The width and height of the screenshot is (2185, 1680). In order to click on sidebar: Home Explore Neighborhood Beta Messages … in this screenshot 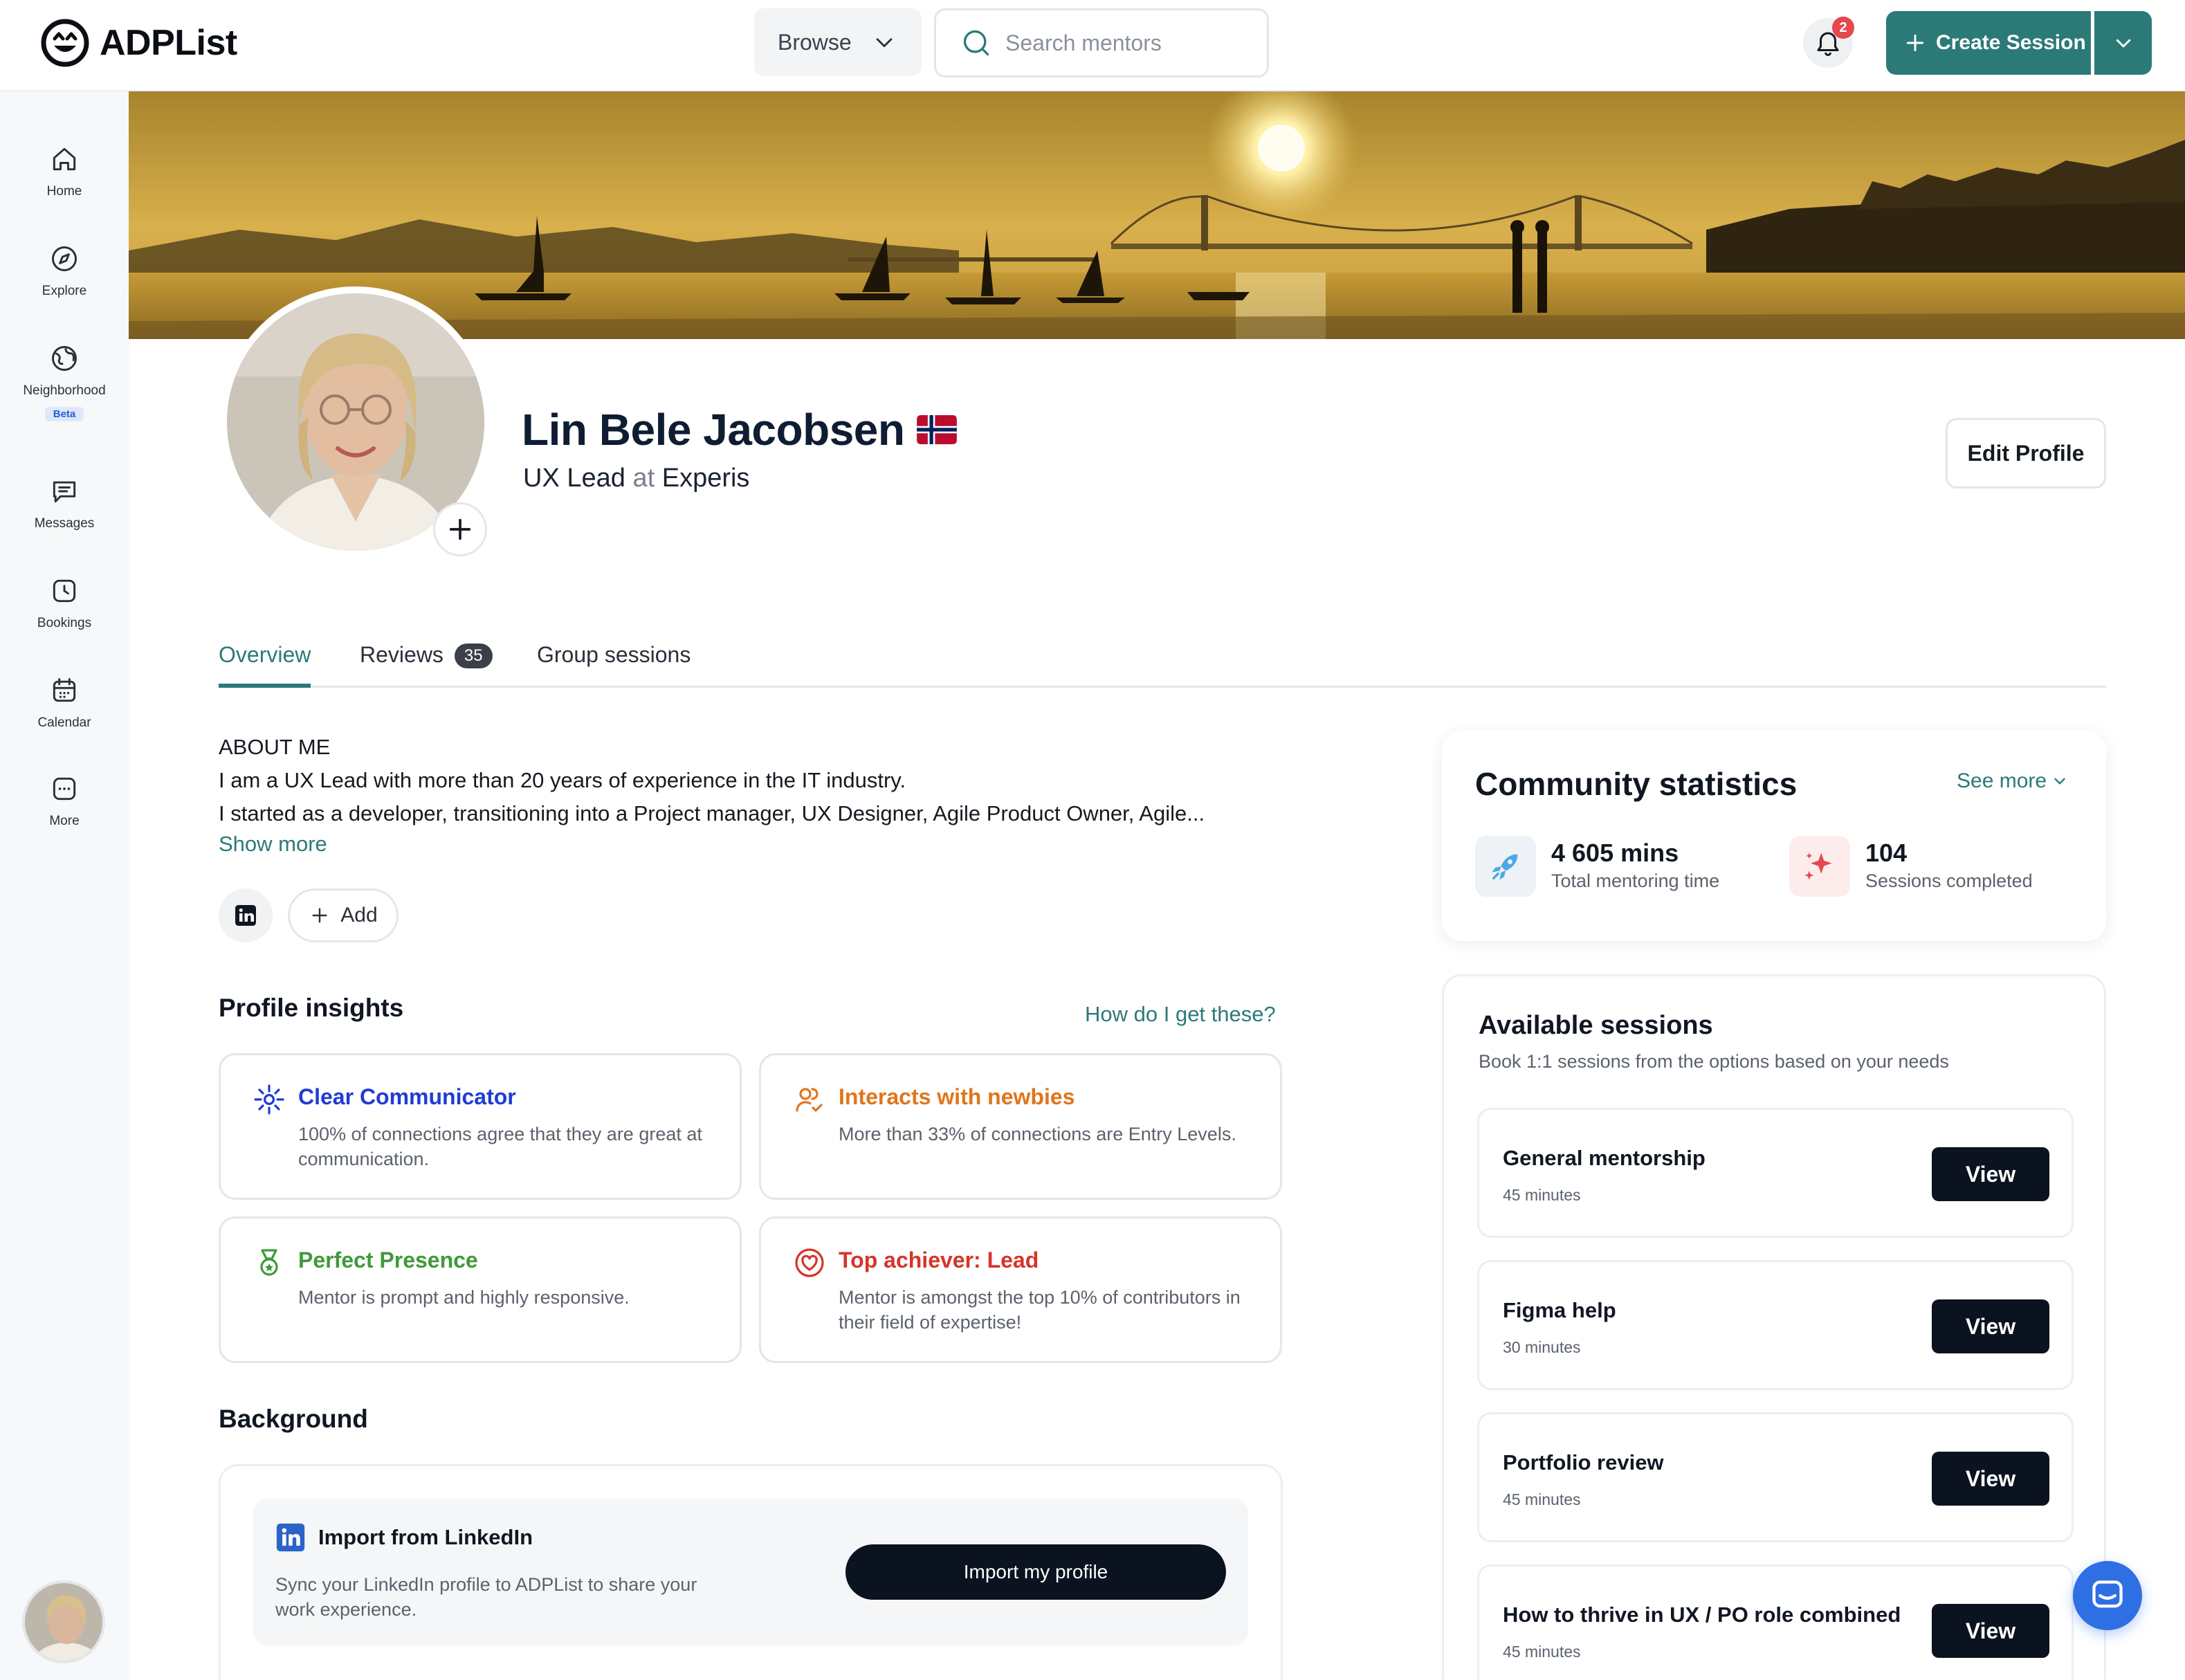, I will do `click(64, 885)`.